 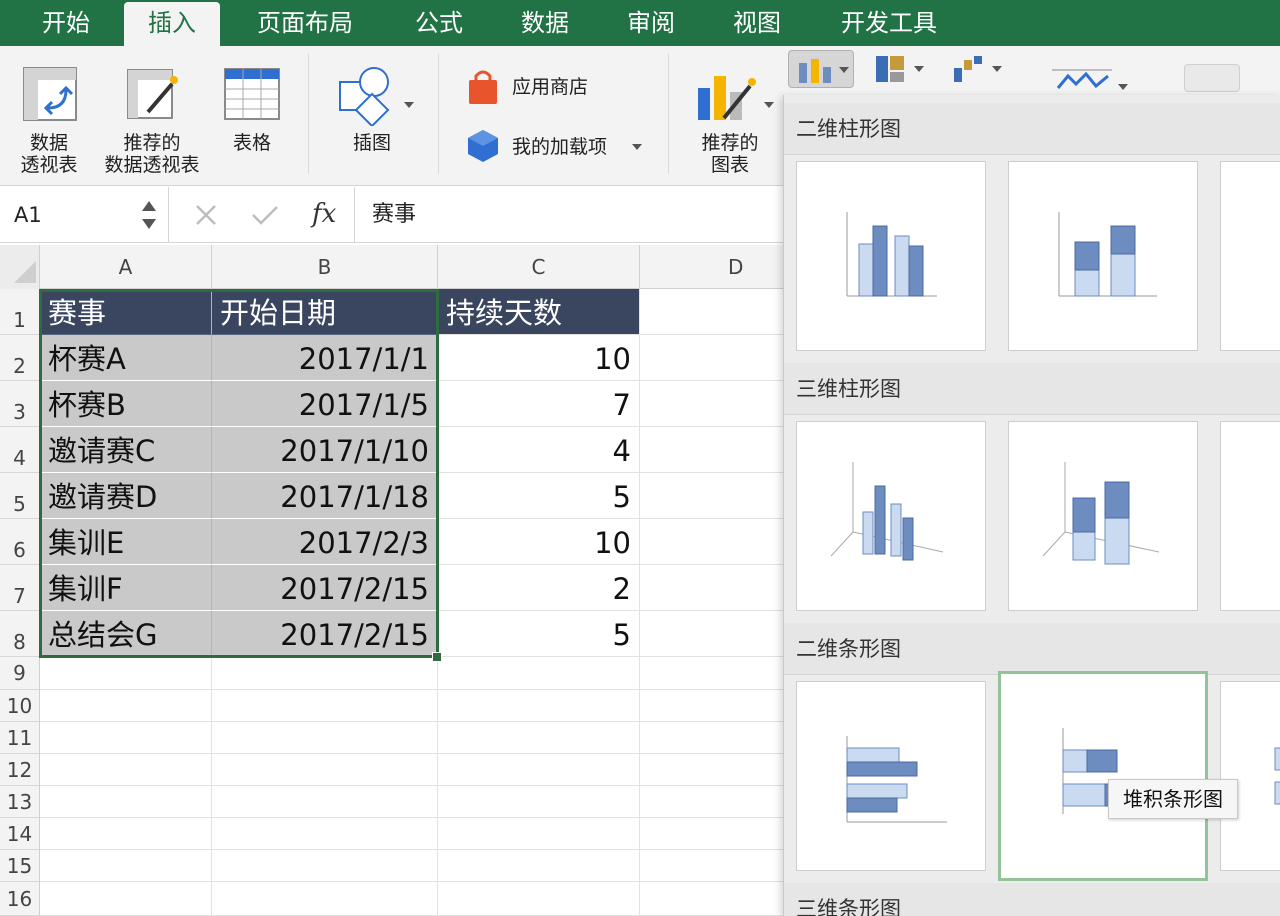 I want to click on tab-home: 开始, so click(x=66, y=23).